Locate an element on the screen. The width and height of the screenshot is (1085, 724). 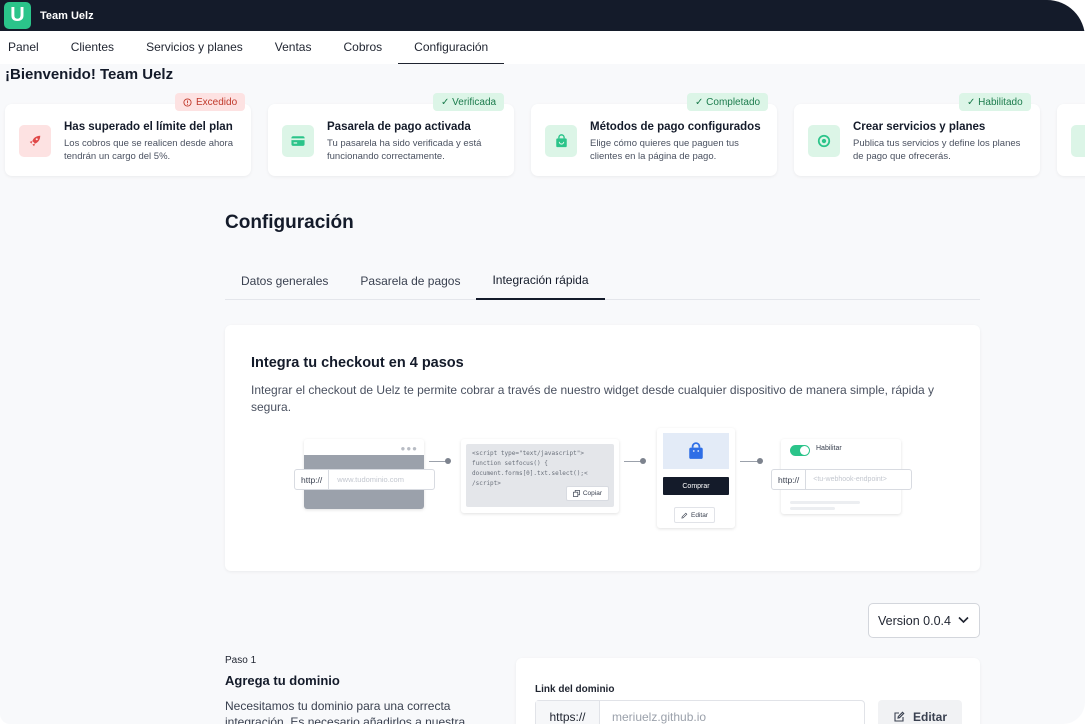
rocket-icon is located at coordinates (35, 141).